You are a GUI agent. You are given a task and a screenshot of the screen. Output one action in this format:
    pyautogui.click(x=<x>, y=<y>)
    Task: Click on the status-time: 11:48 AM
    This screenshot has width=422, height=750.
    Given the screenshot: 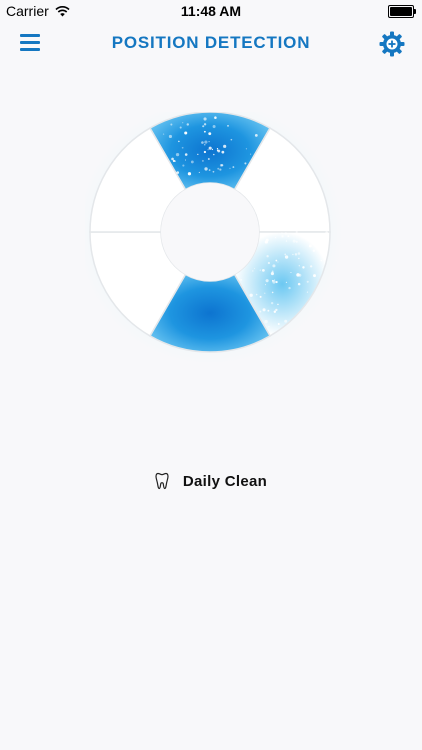 What is the action you would take?
    pyautogui.click(x=211, y=11)
    